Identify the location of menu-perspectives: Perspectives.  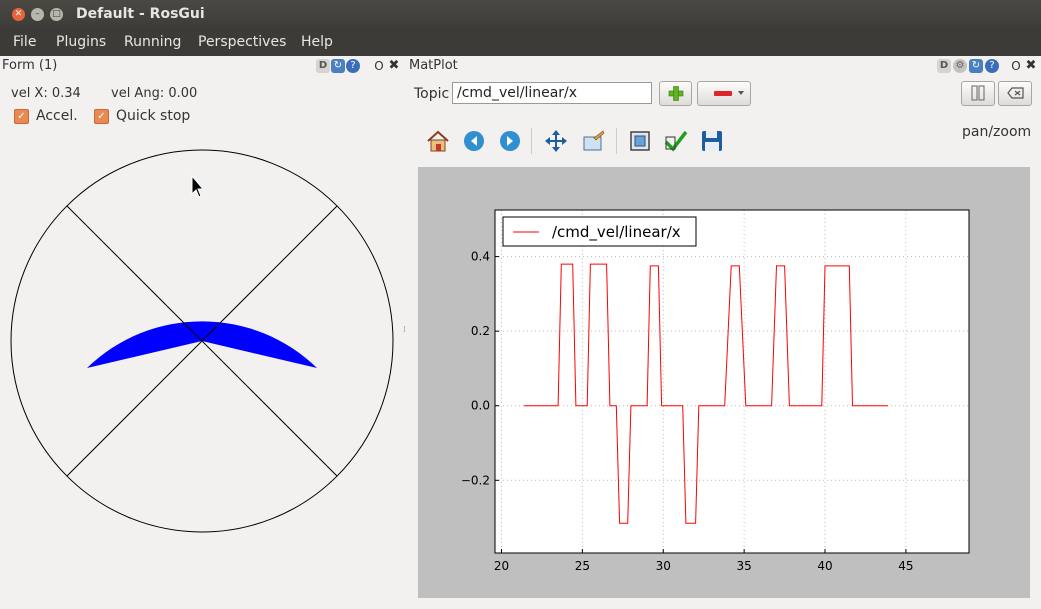
(242, 42).